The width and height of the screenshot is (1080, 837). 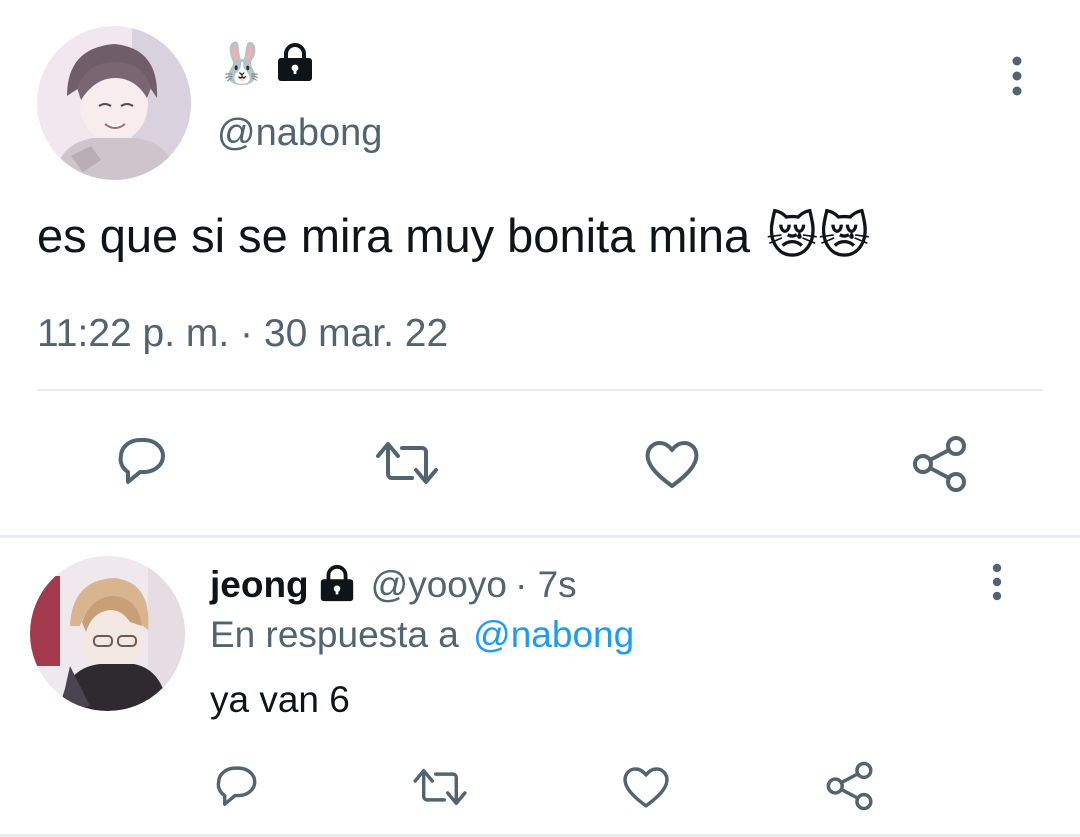 I want to click on reply-icon, so click(x=140, y=462).